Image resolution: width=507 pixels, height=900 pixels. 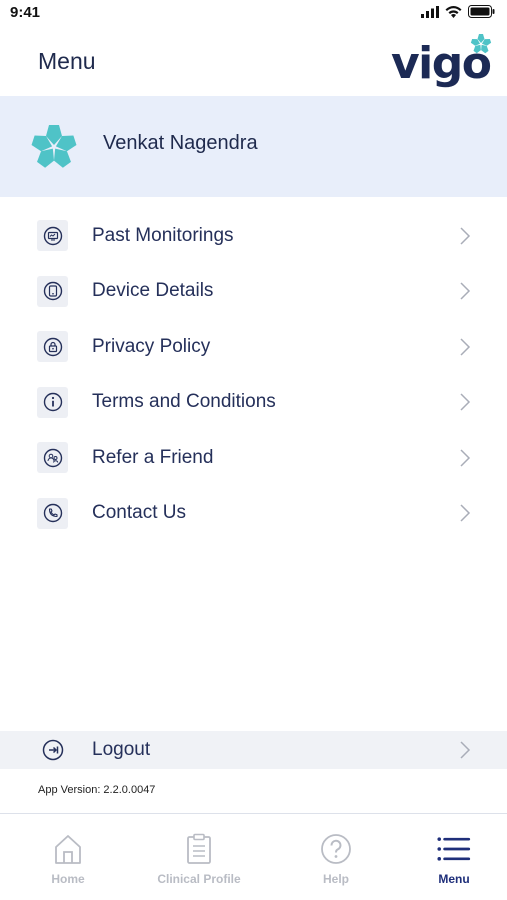 What do you see at coordinates (453, 11) in the screenshot?
I see `wifi-icon` at bounding box center [453, 11].